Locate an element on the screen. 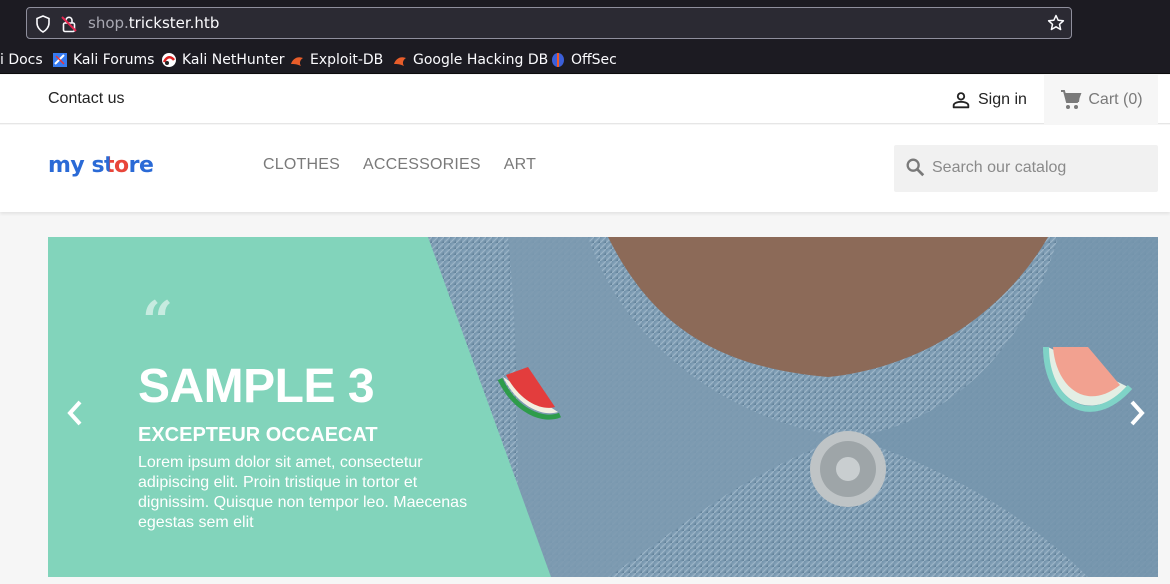  slide-subtitle: EXCEPTEUR OCCAECAT is located at coordinates (258, 435).